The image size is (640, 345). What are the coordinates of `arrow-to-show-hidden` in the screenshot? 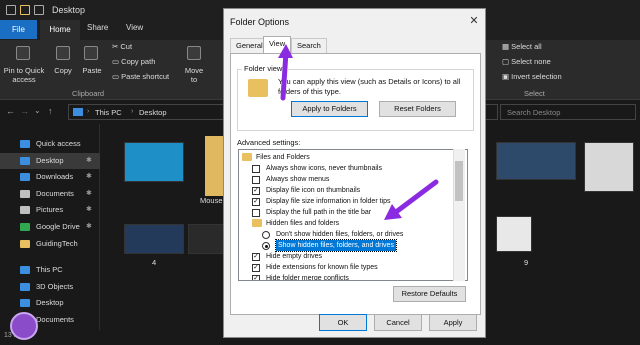 It's located at (411, 199).